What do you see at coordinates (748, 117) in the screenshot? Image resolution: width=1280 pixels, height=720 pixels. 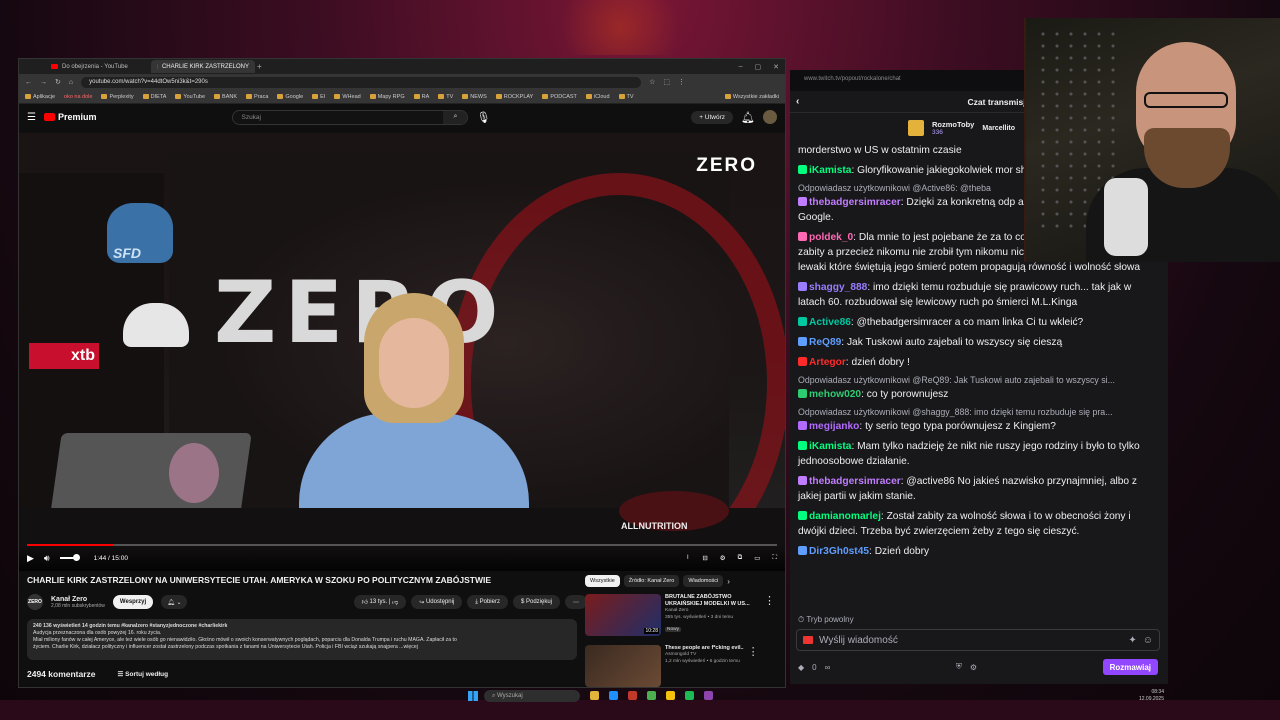 I see `notifications-bell-icon: 🔔︎` at bounding box center [748, 117].